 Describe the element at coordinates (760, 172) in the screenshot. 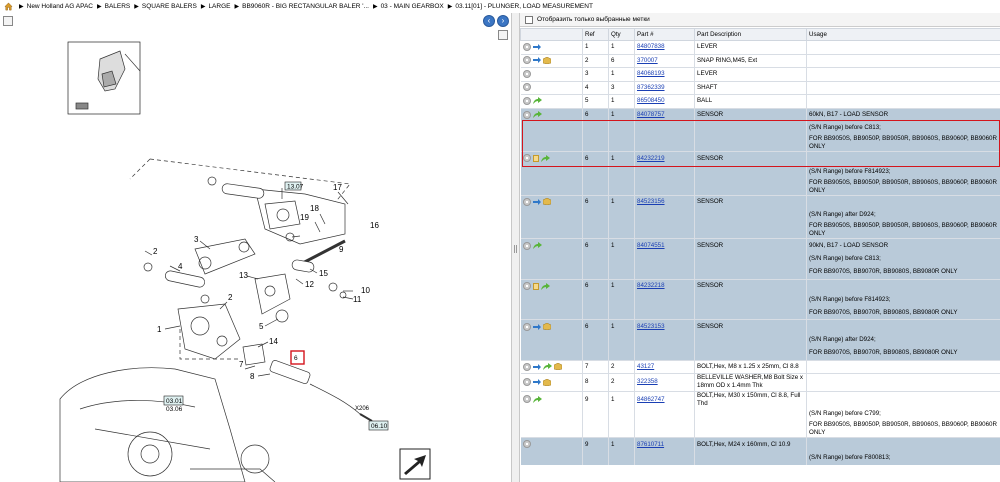

I see `table-row: (S/N Range) before F814923;` at that location.